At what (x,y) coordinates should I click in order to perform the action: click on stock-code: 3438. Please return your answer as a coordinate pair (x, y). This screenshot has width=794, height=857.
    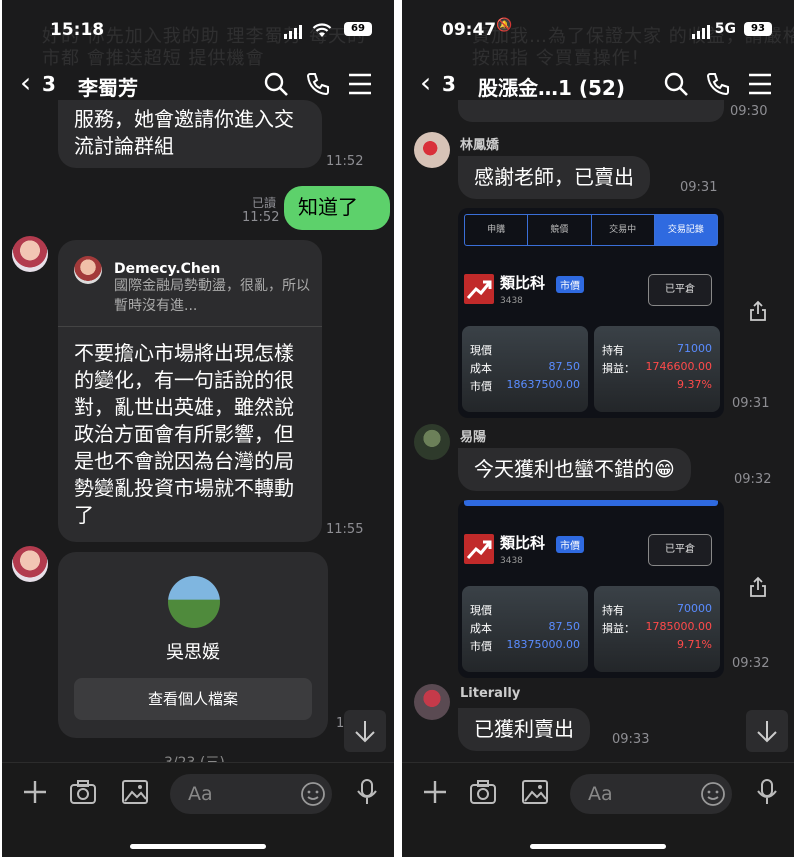
    Looking at the image, I should click on (511, 301).